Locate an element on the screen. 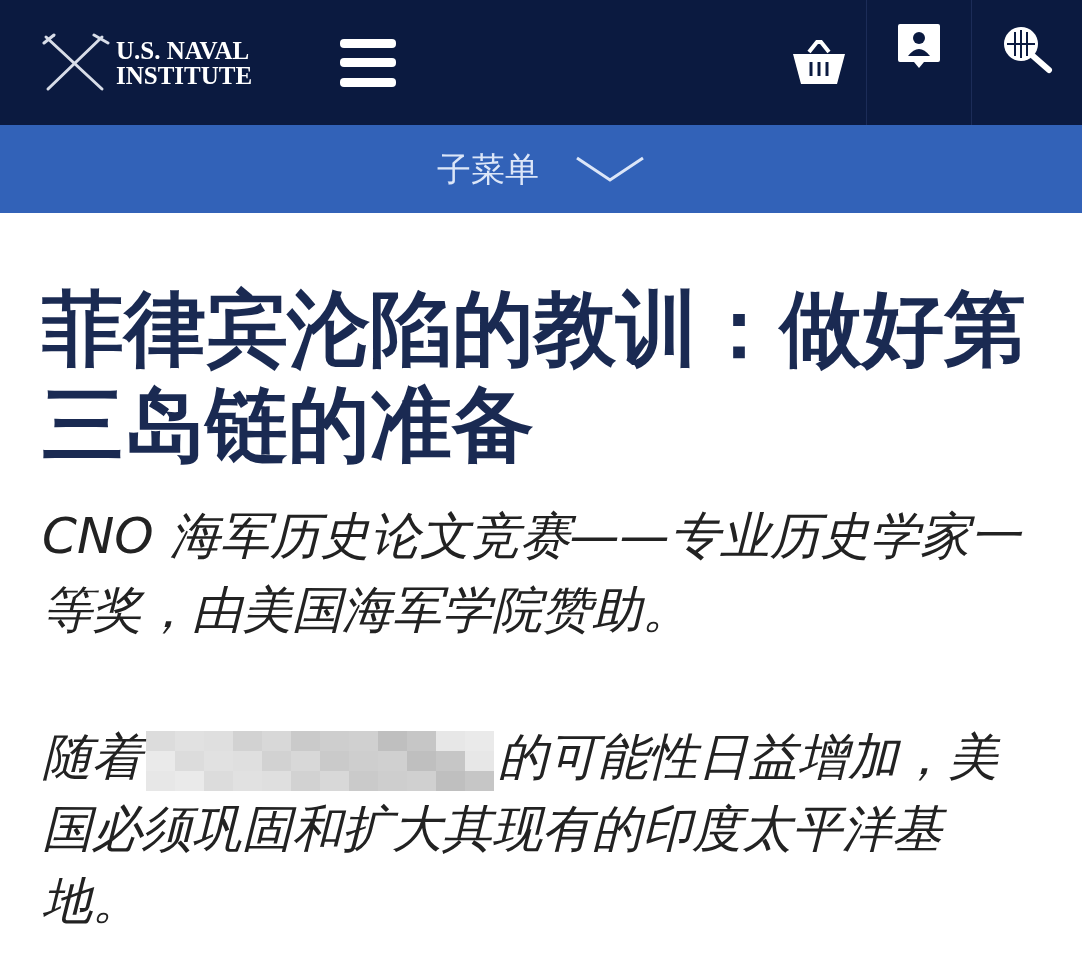  menu-icon is located at coordinates (368, 62).